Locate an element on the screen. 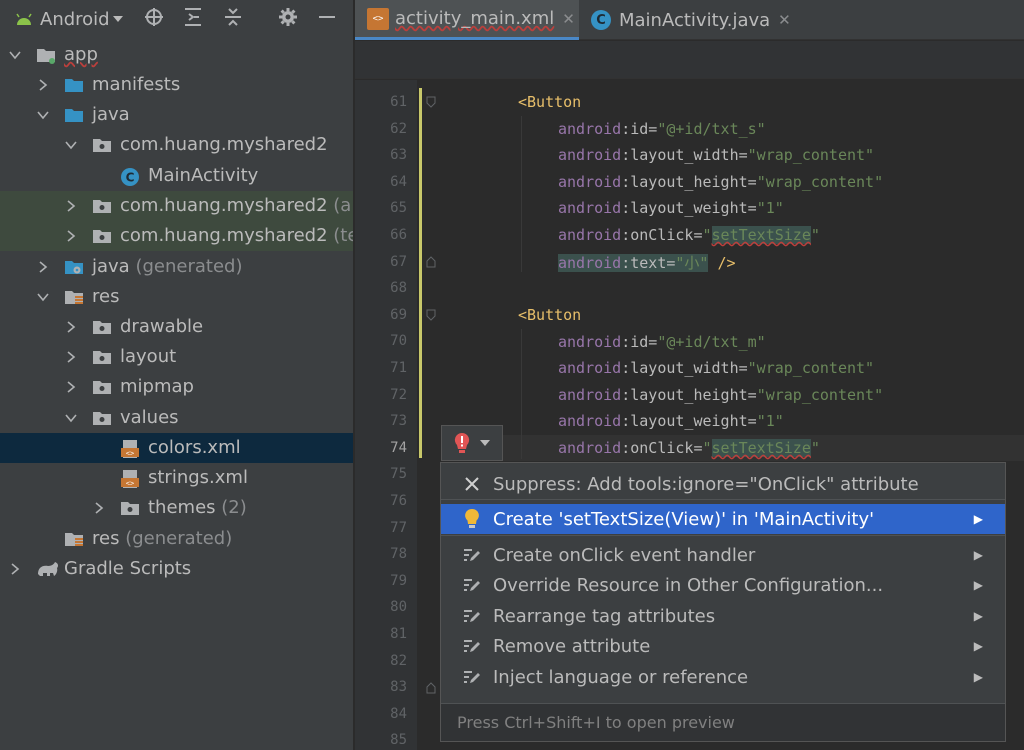 The image size is (1024, 750). code-line-74: android:onClick="setTextSize" is located at coordinates (689, 448).